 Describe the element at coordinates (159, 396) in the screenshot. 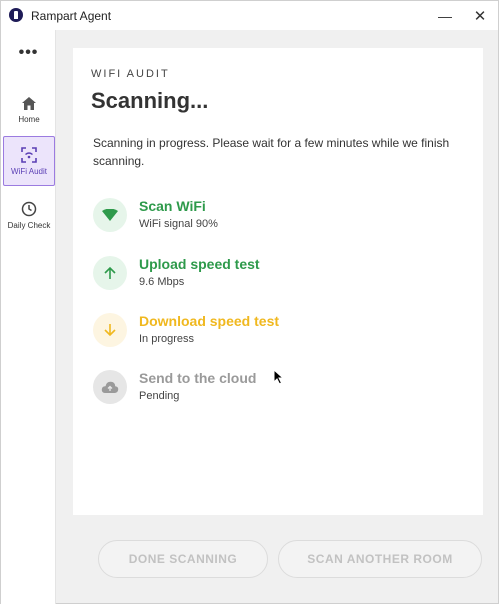

I see `step-subtitle: Pending` at that location.